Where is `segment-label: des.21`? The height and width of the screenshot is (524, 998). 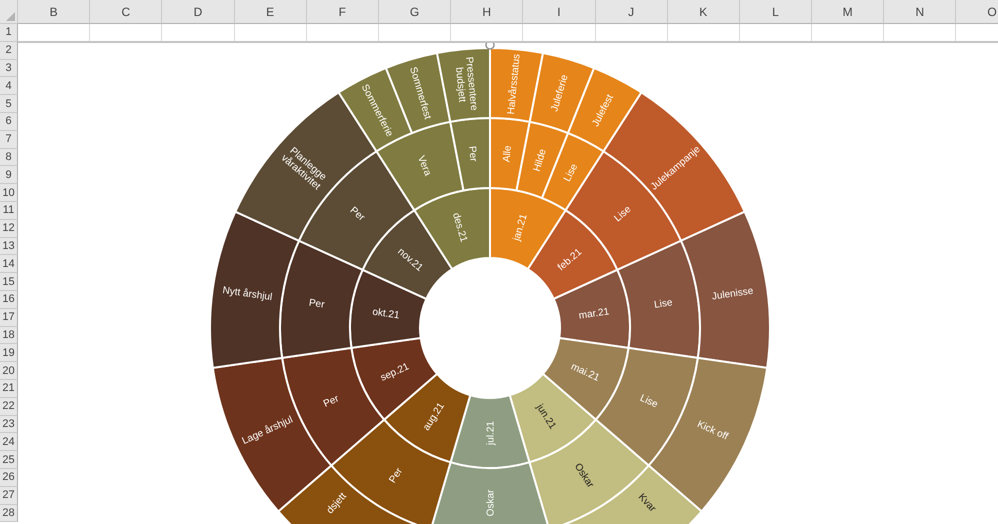 segment-label: des.21 is located at coordinates (459, 228).